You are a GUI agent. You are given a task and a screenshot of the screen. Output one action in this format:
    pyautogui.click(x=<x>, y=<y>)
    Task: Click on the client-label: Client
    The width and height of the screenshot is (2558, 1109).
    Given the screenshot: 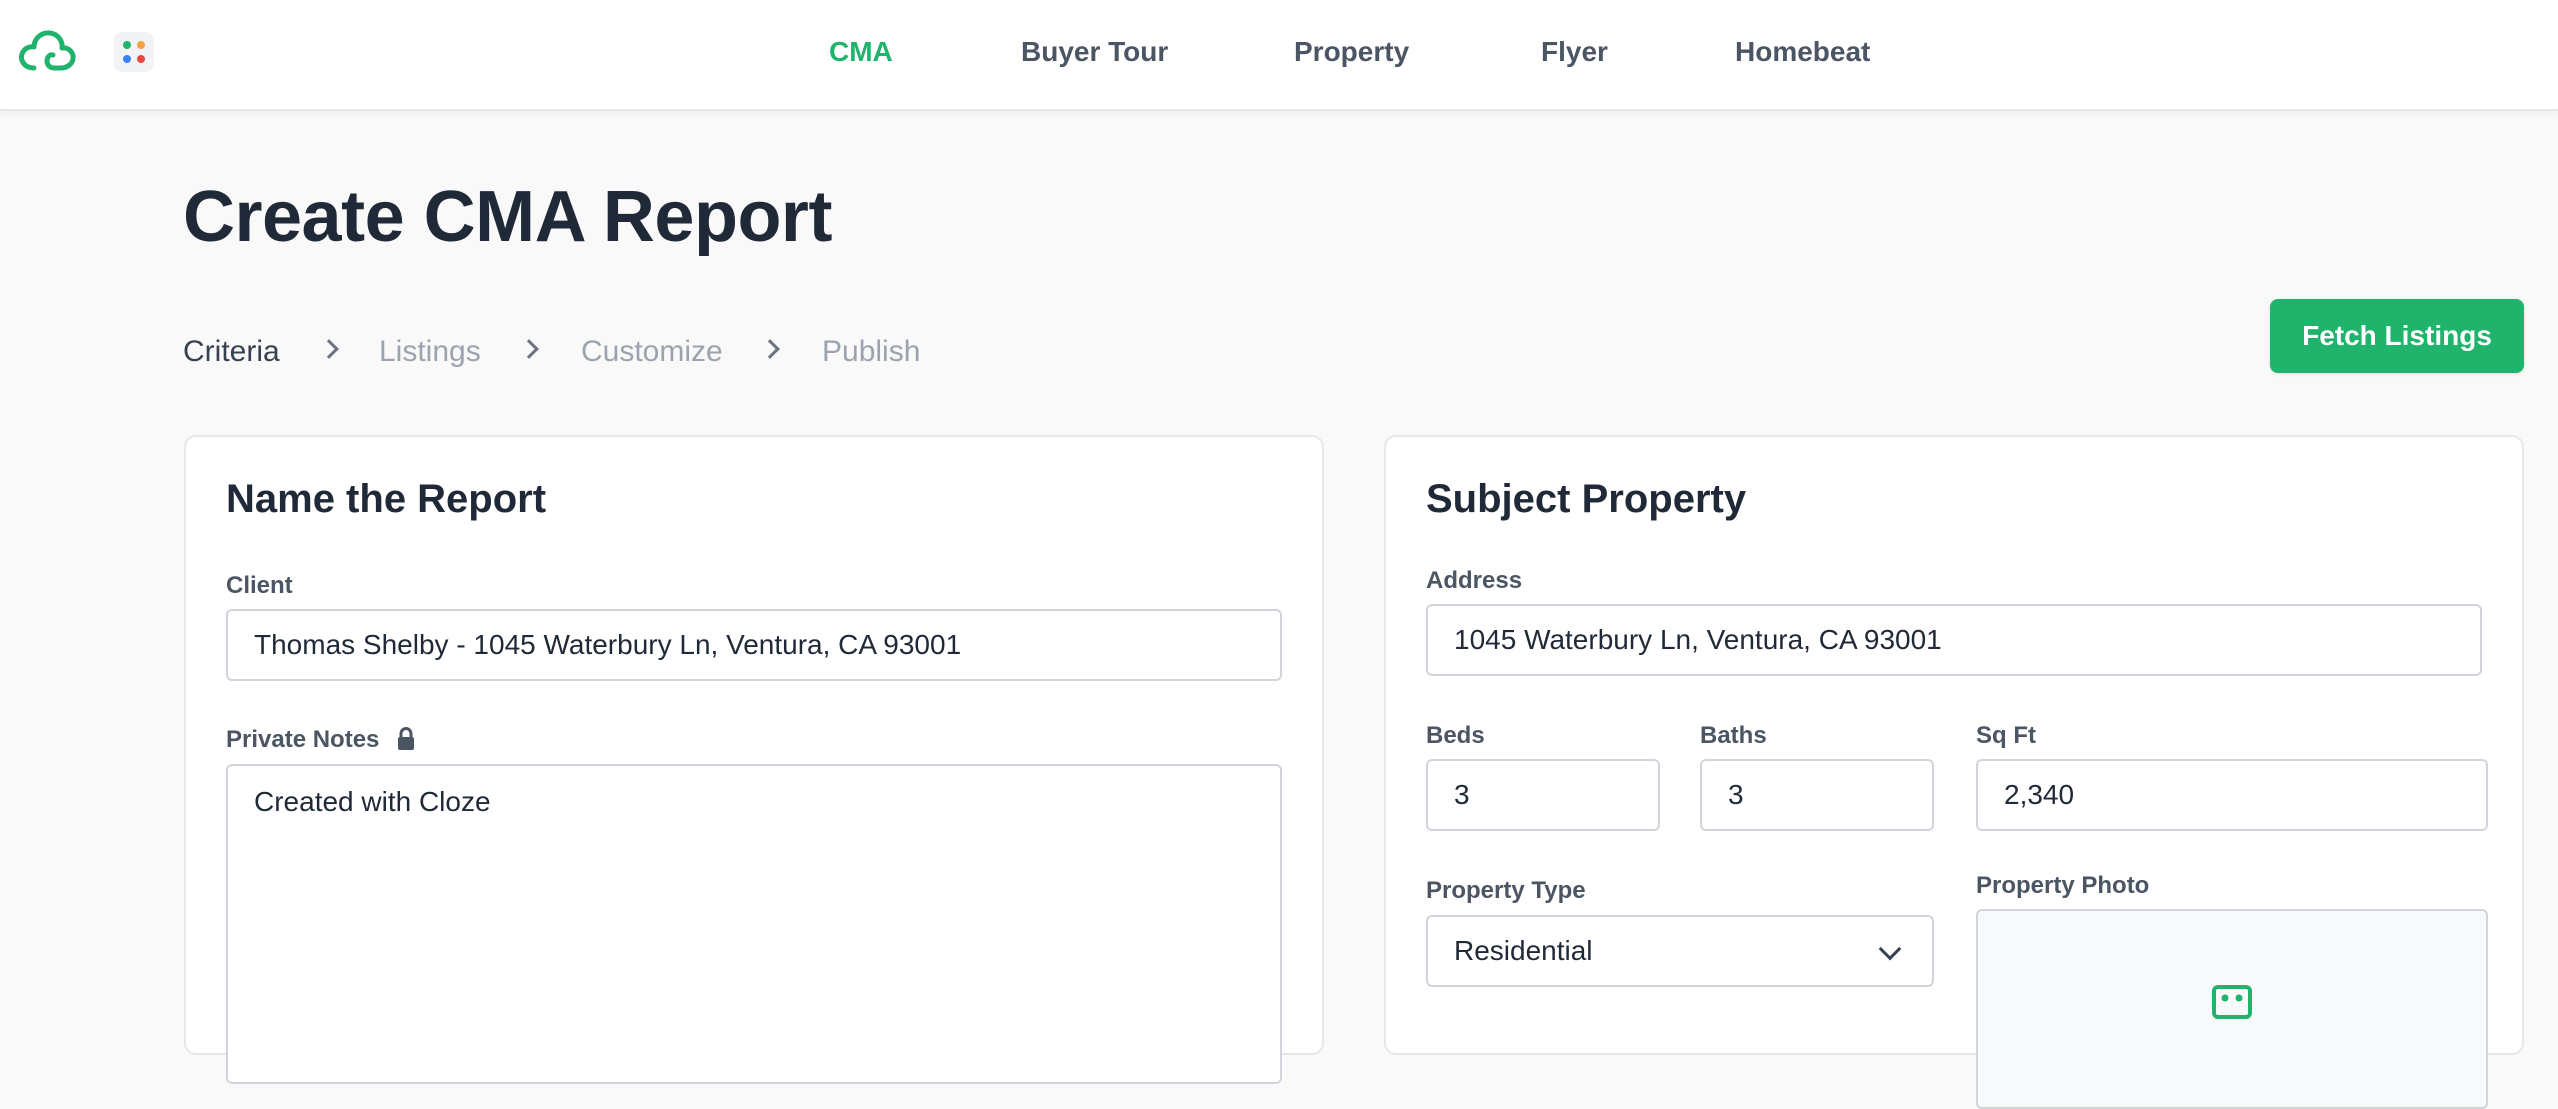 What is the action you would take?
    pyautogui.click(x=259, y=585)
    